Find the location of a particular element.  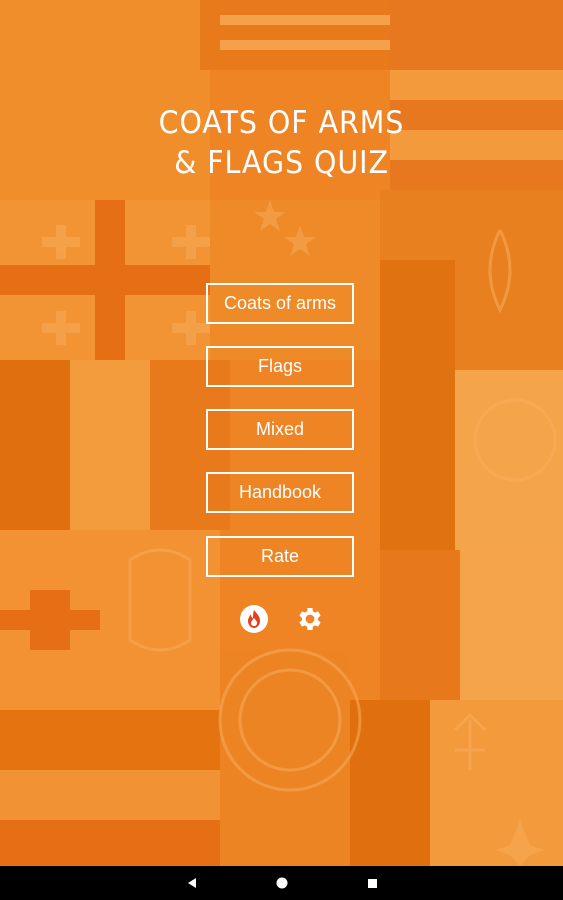

gear-icon is located at coordinates (310, 619).